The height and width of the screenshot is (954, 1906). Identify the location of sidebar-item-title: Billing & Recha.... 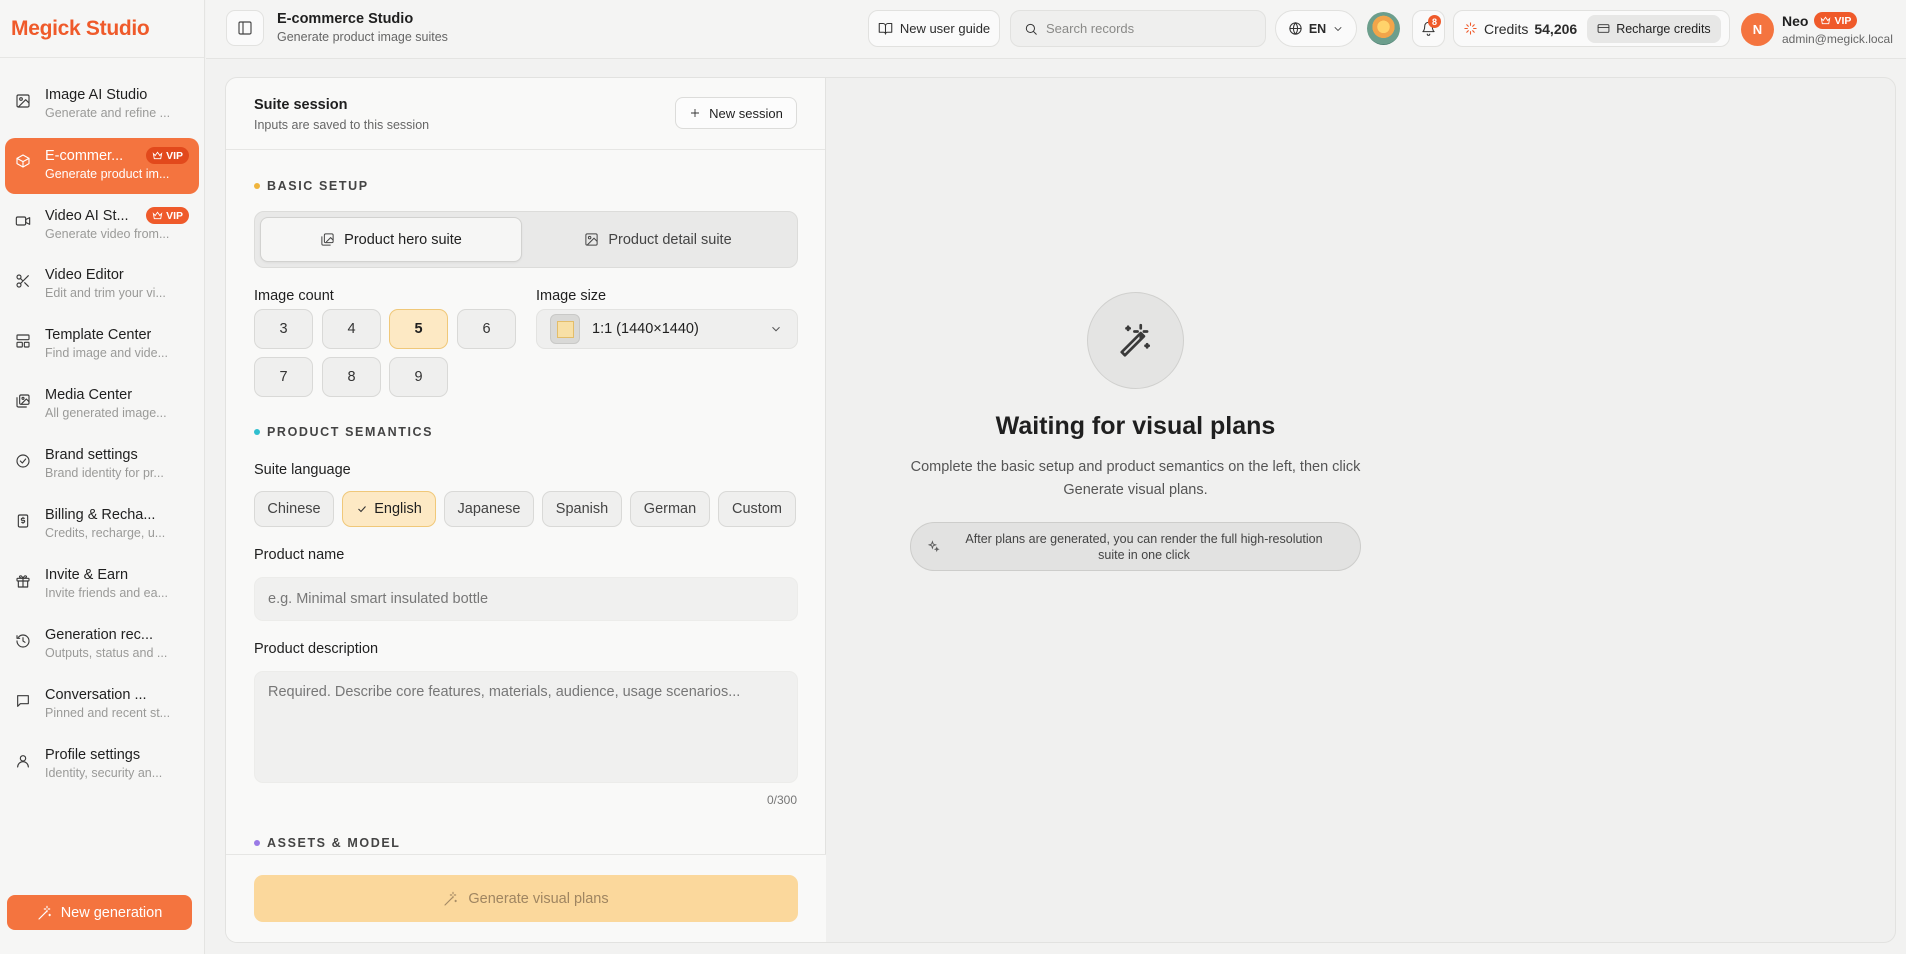
(100, 515).